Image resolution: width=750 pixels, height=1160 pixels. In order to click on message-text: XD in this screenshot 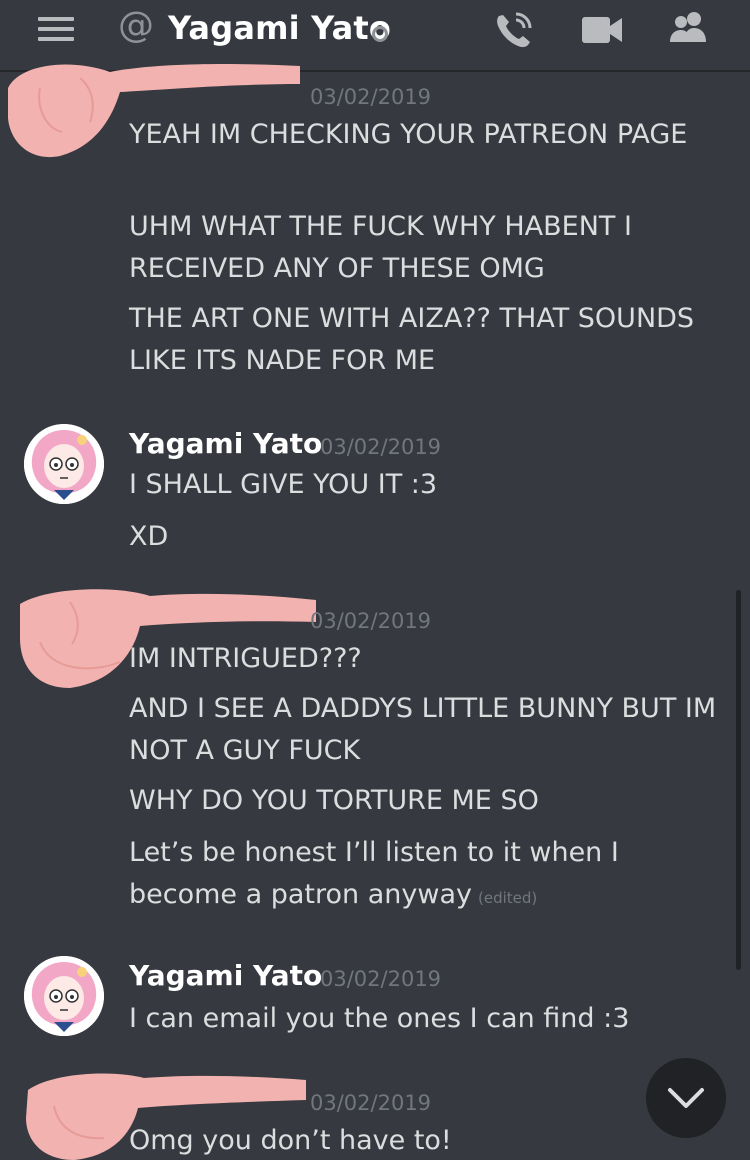, I will do `click(149, 536)`.